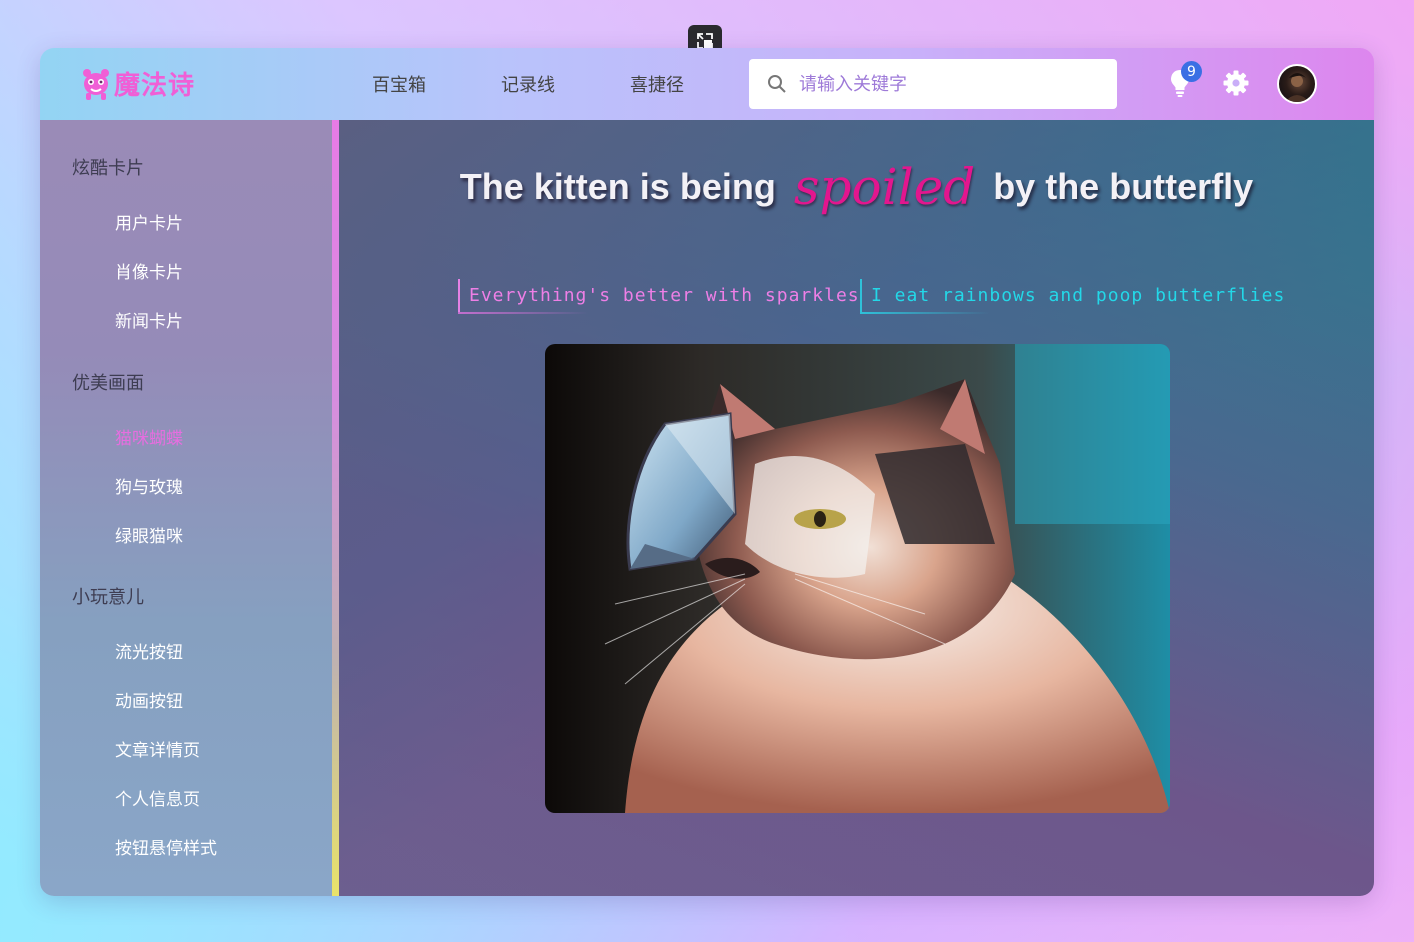 The height and width of the screenshot is (942, 1414). I want to click on headline-accent-word: spoiled, so click(884, 187).